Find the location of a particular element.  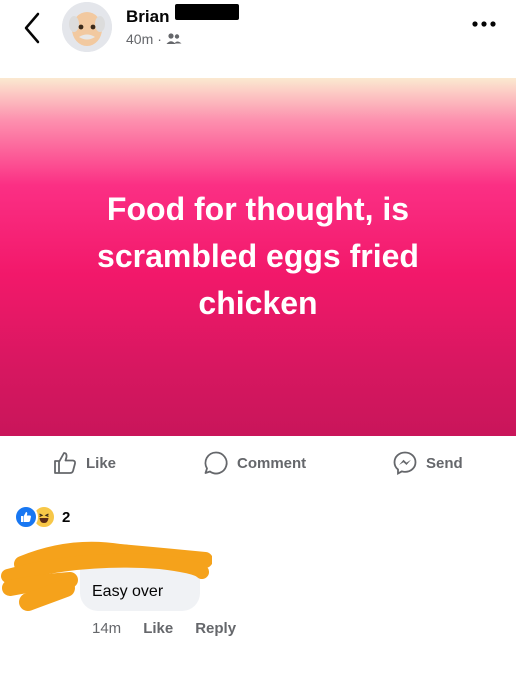

avatar is located at coordinates (87, 27).